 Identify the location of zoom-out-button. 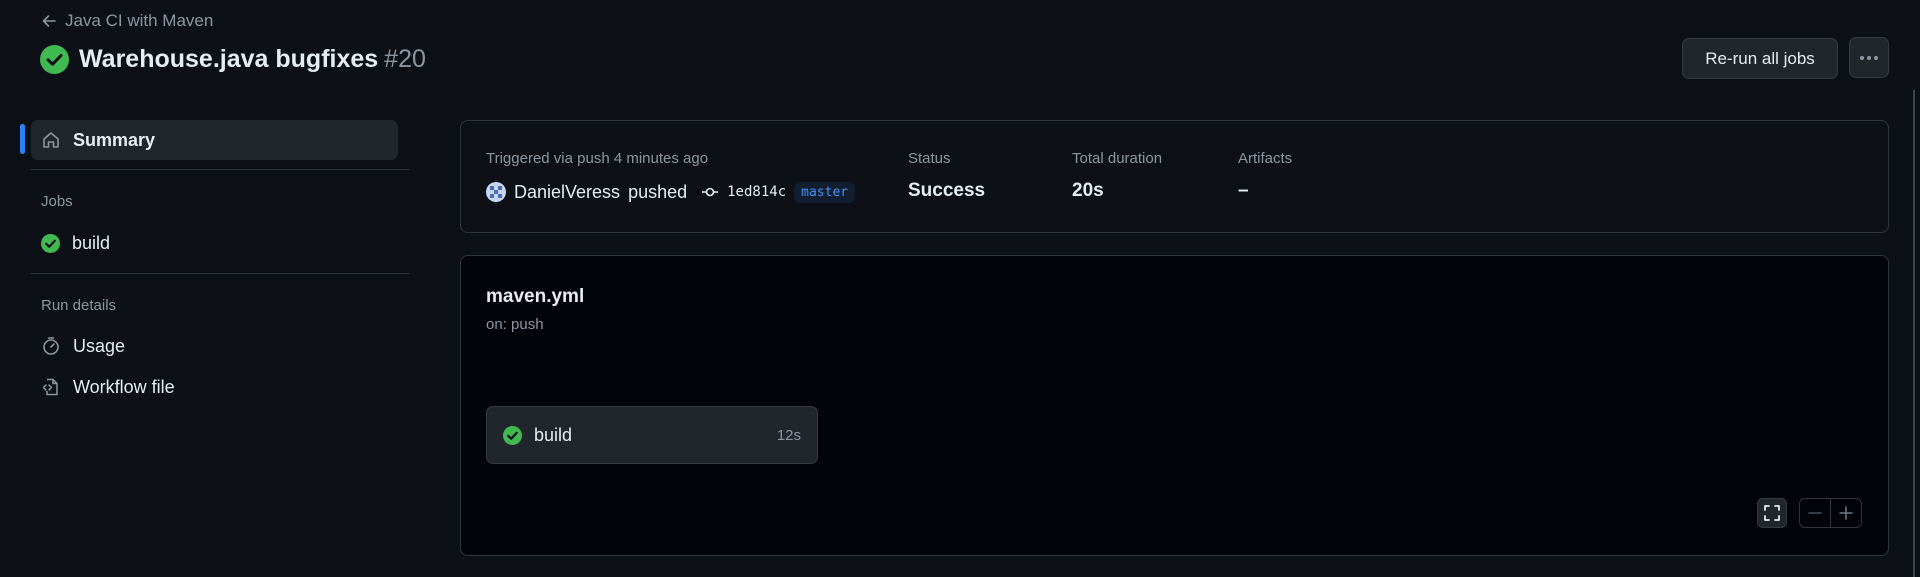
(1815, 513).